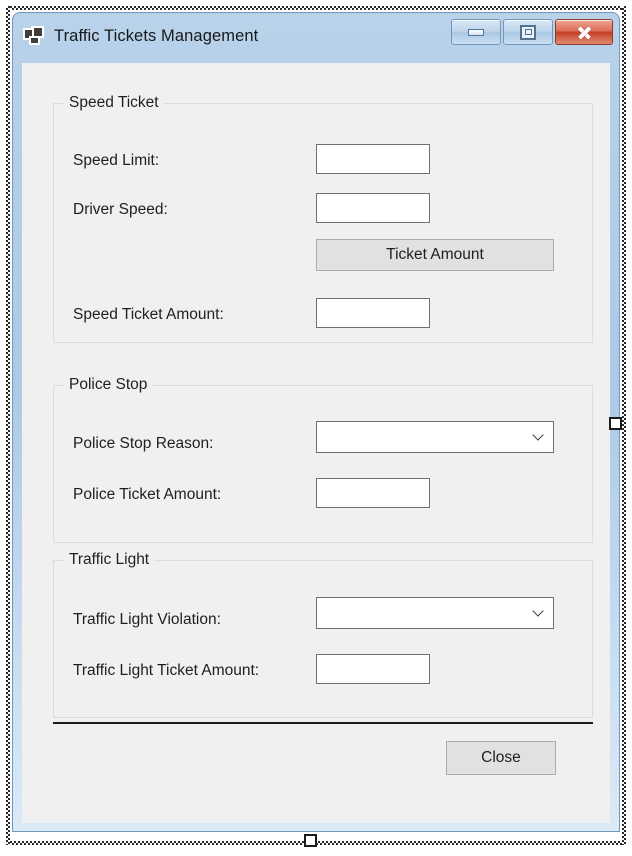 This screenshot has height=856, width=632. Describe the element at coordinates (116, 160) in the screenshot. I see `label-speed-limit: Speed Limit:` at that location.